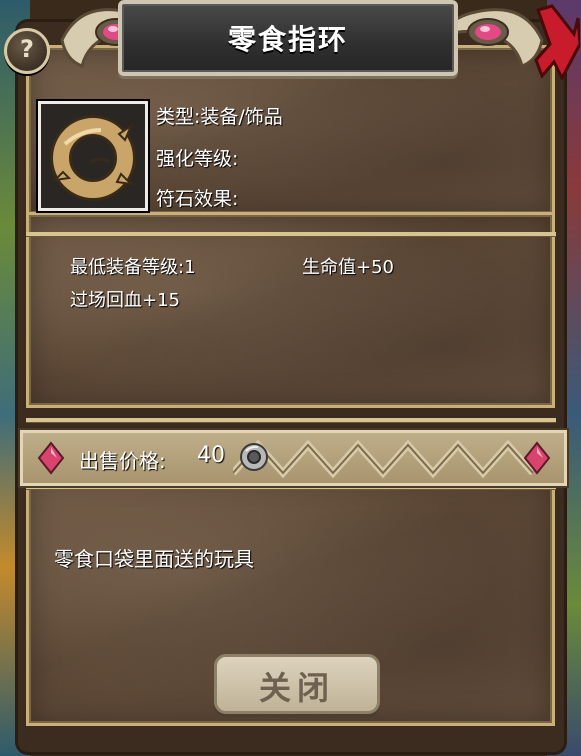 The image size is (581, 756). I want to click on help-button: ?, so click(27, 51).